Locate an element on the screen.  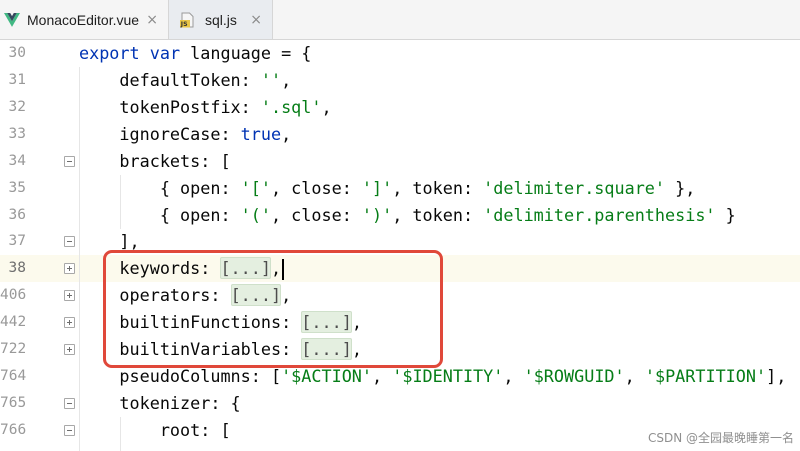
code-text: export var language = { is located at coordinates (195, 53).